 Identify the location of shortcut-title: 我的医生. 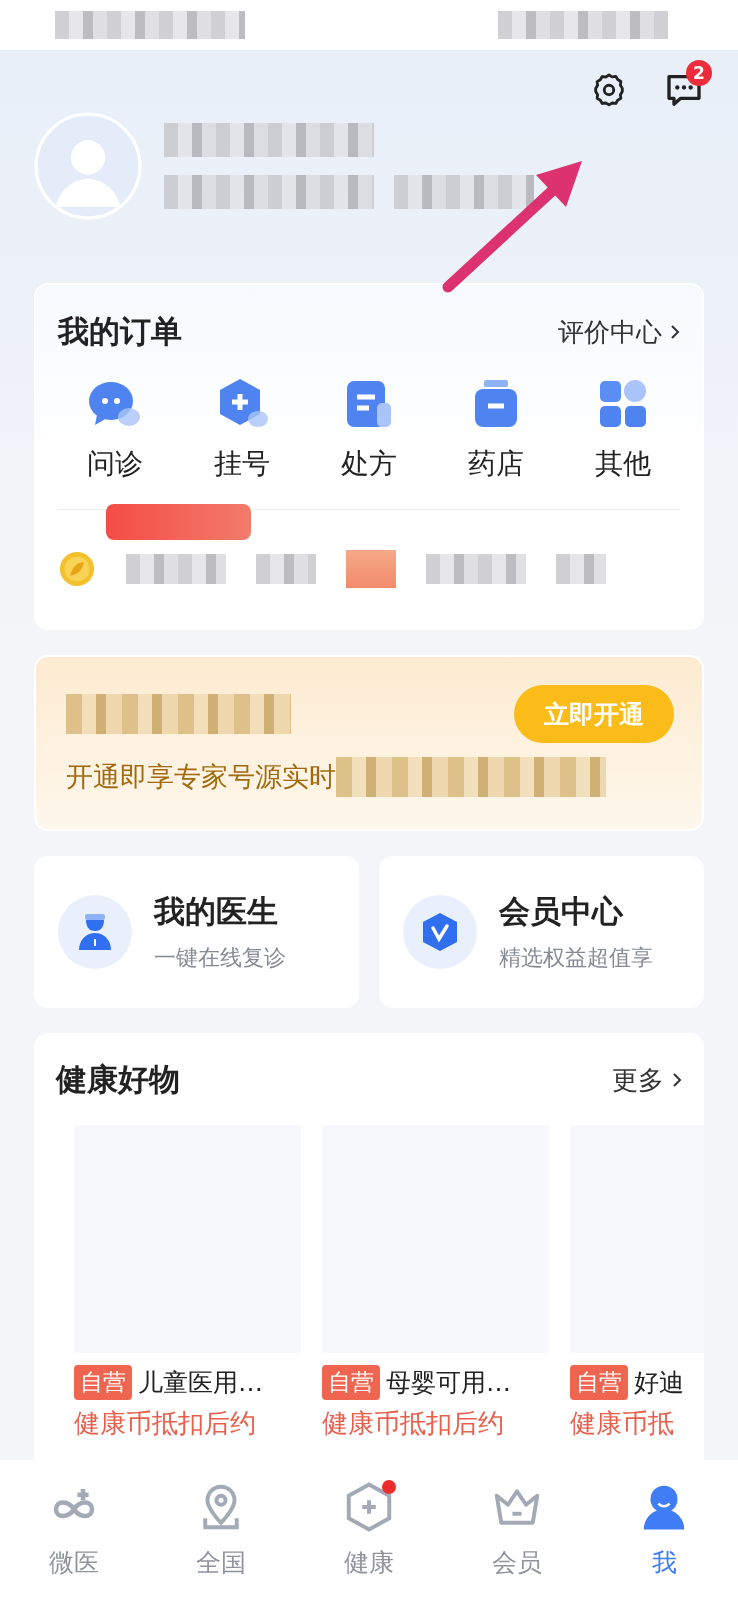
(216, 911).